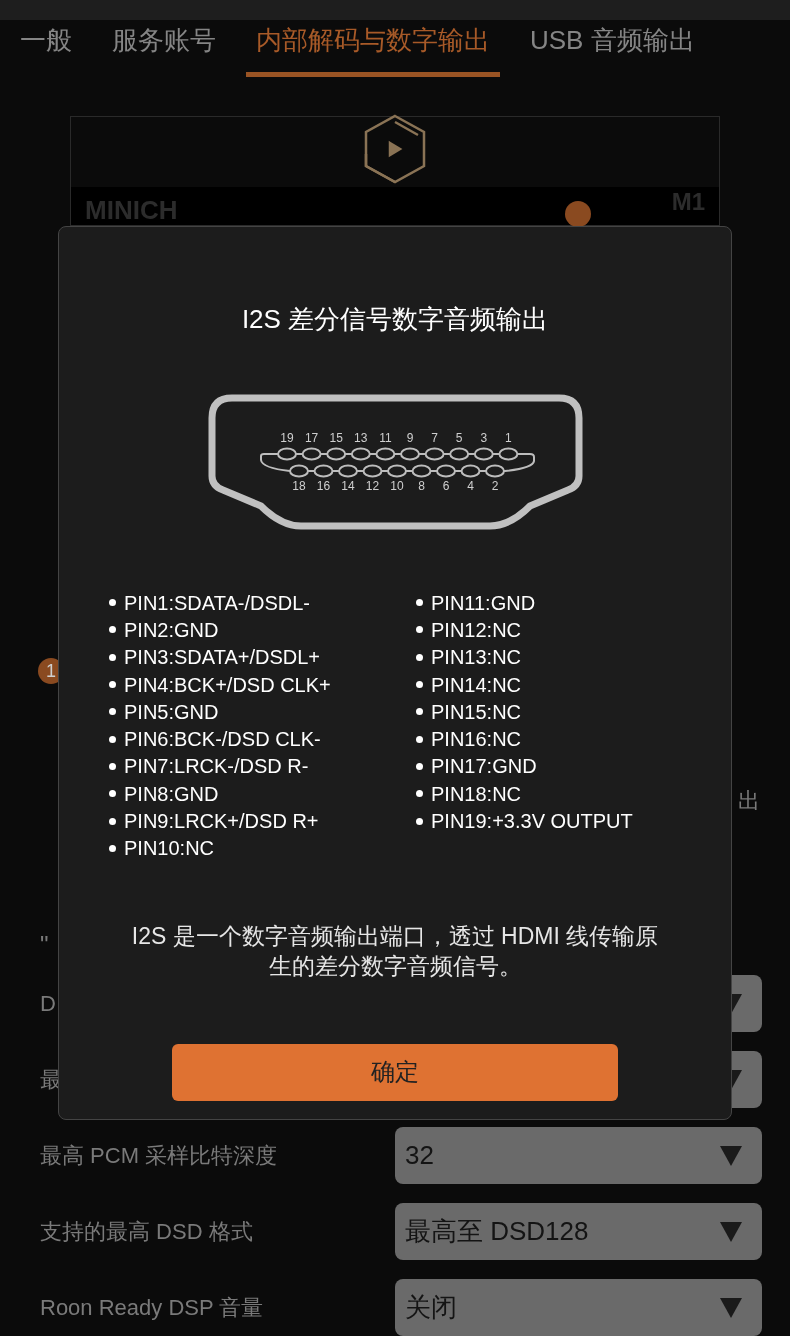 This screenshot has width=790, height=1336. What do you see at coordinates (578, 1307) in the screenshot?
I see `dropdown: 关闭` at bounding box center [578, 1307].